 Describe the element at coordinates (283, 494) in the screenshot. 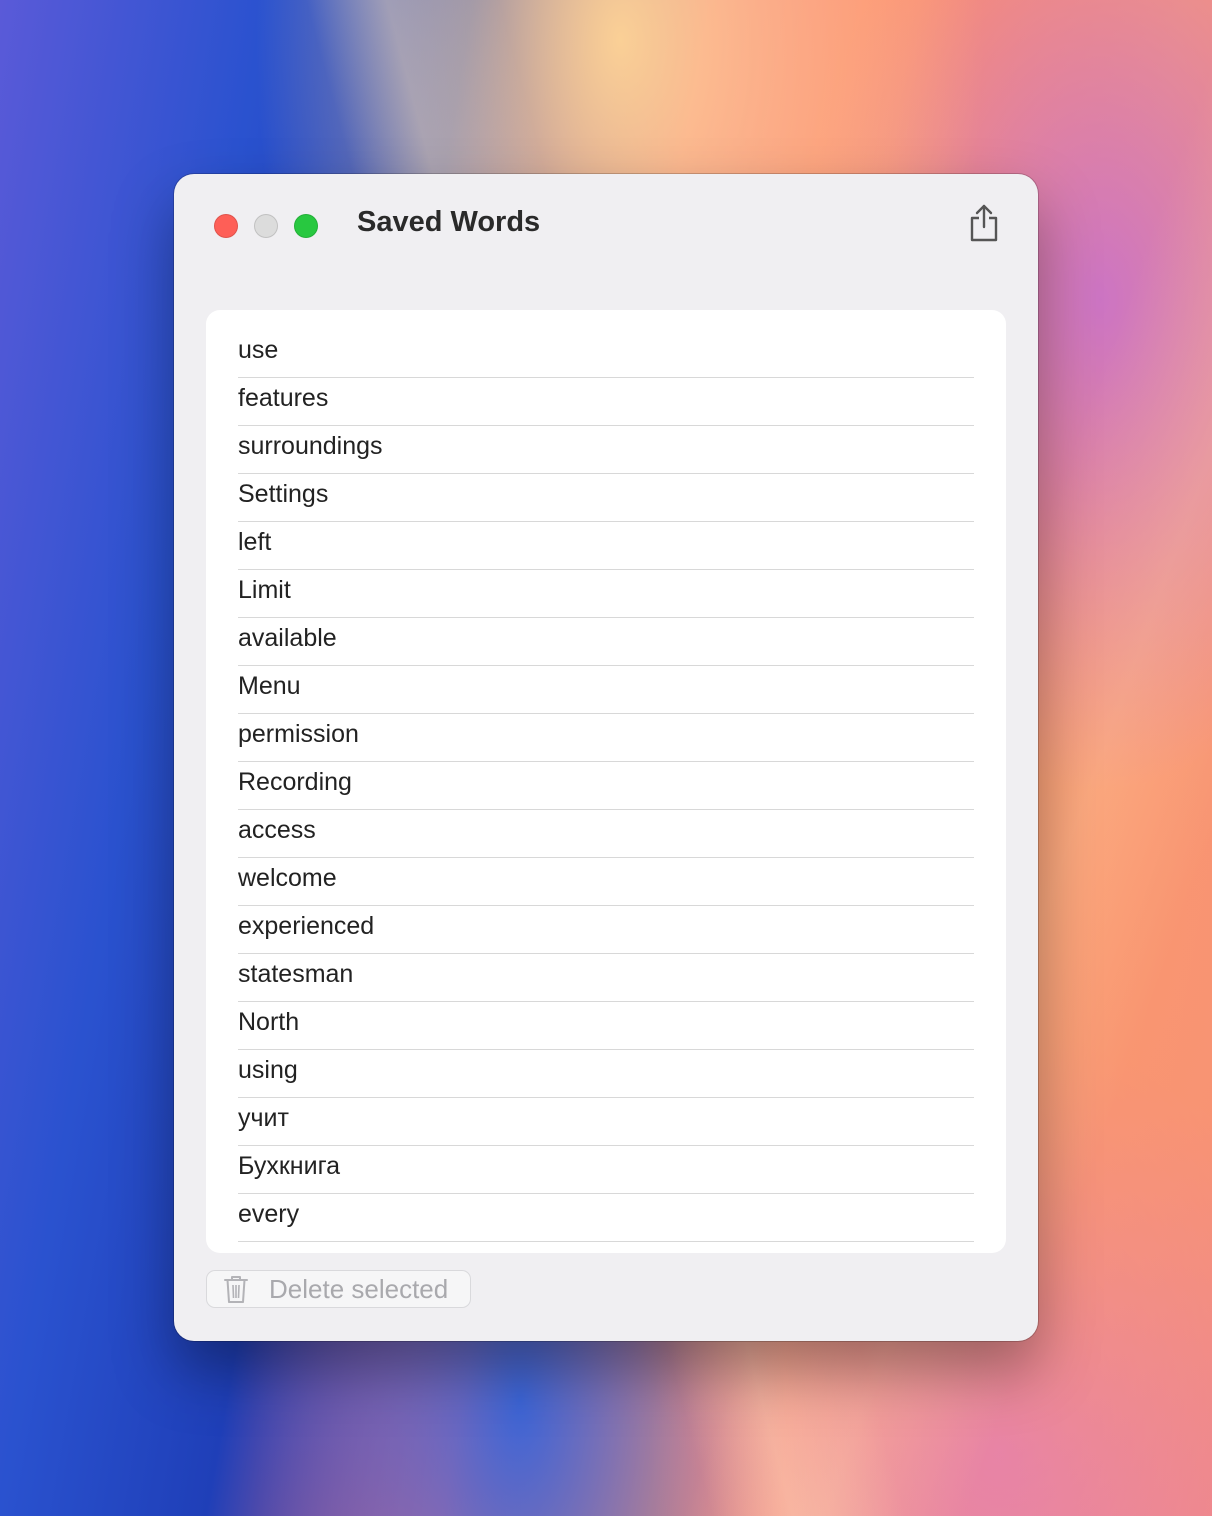

I see `word-label: Settings` at that location.